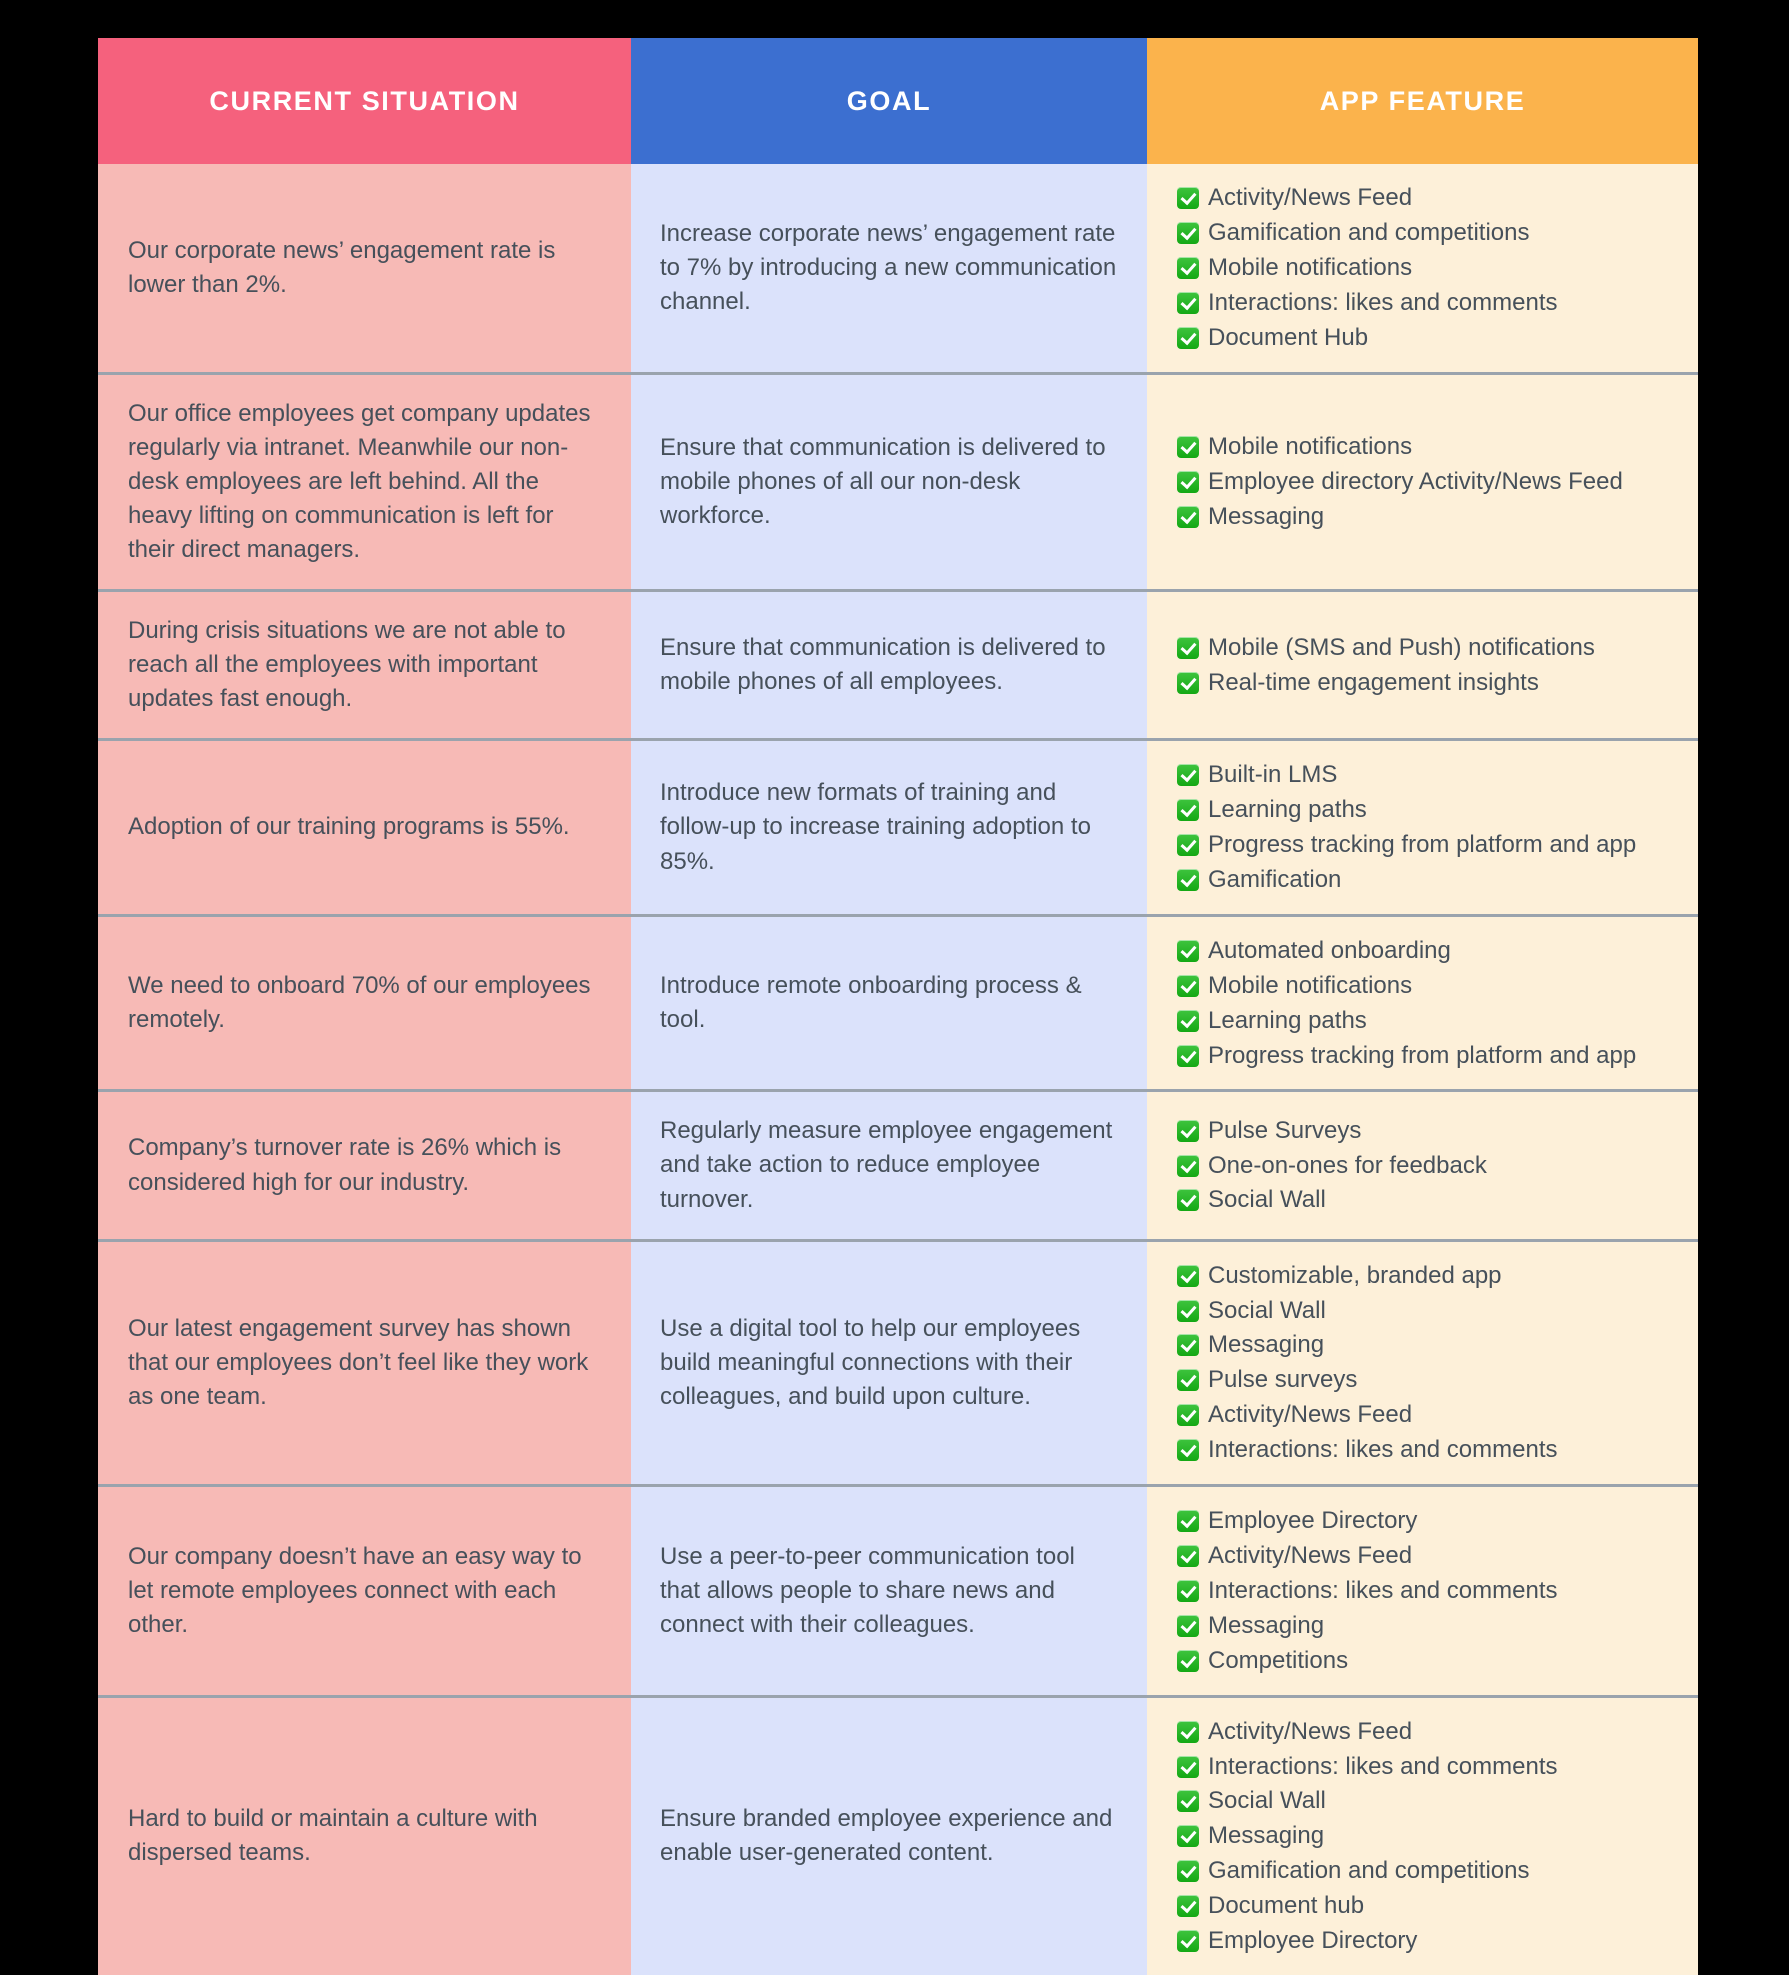 The height and width of the screenshot is (1975, 1789). I want to click on feature-list-item: Real-time engagement insights, so click(1424, 683).